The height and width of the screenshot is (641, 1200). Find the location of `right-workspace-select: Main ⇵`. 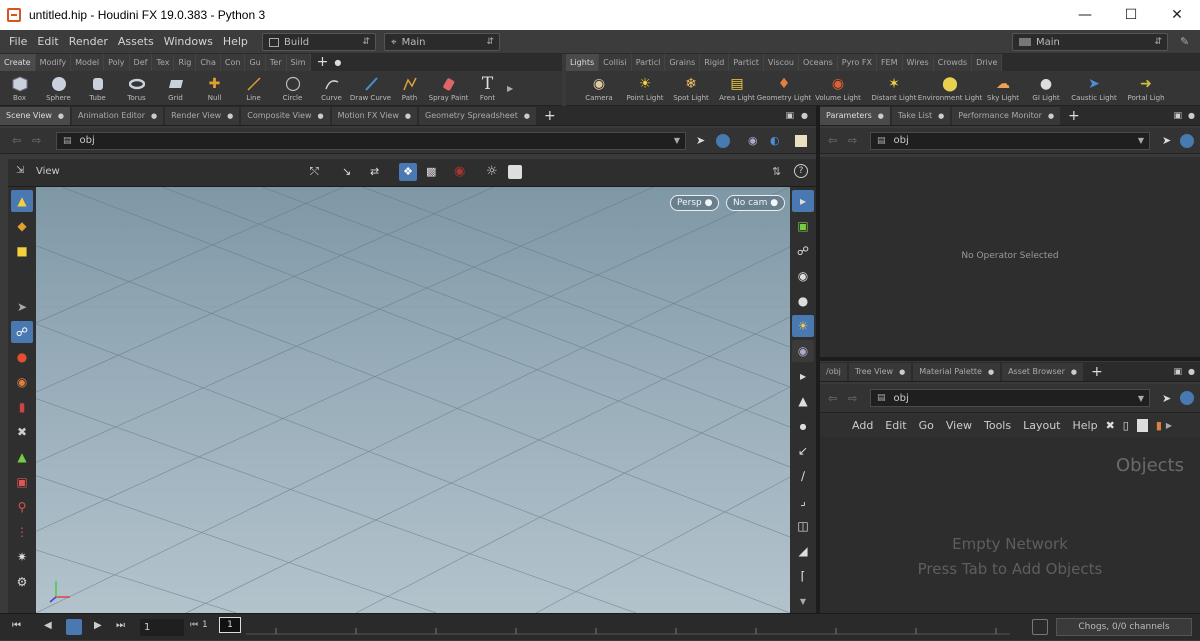

right-workspace-select: Main ⇵ is located at coordinates (1090, 42).